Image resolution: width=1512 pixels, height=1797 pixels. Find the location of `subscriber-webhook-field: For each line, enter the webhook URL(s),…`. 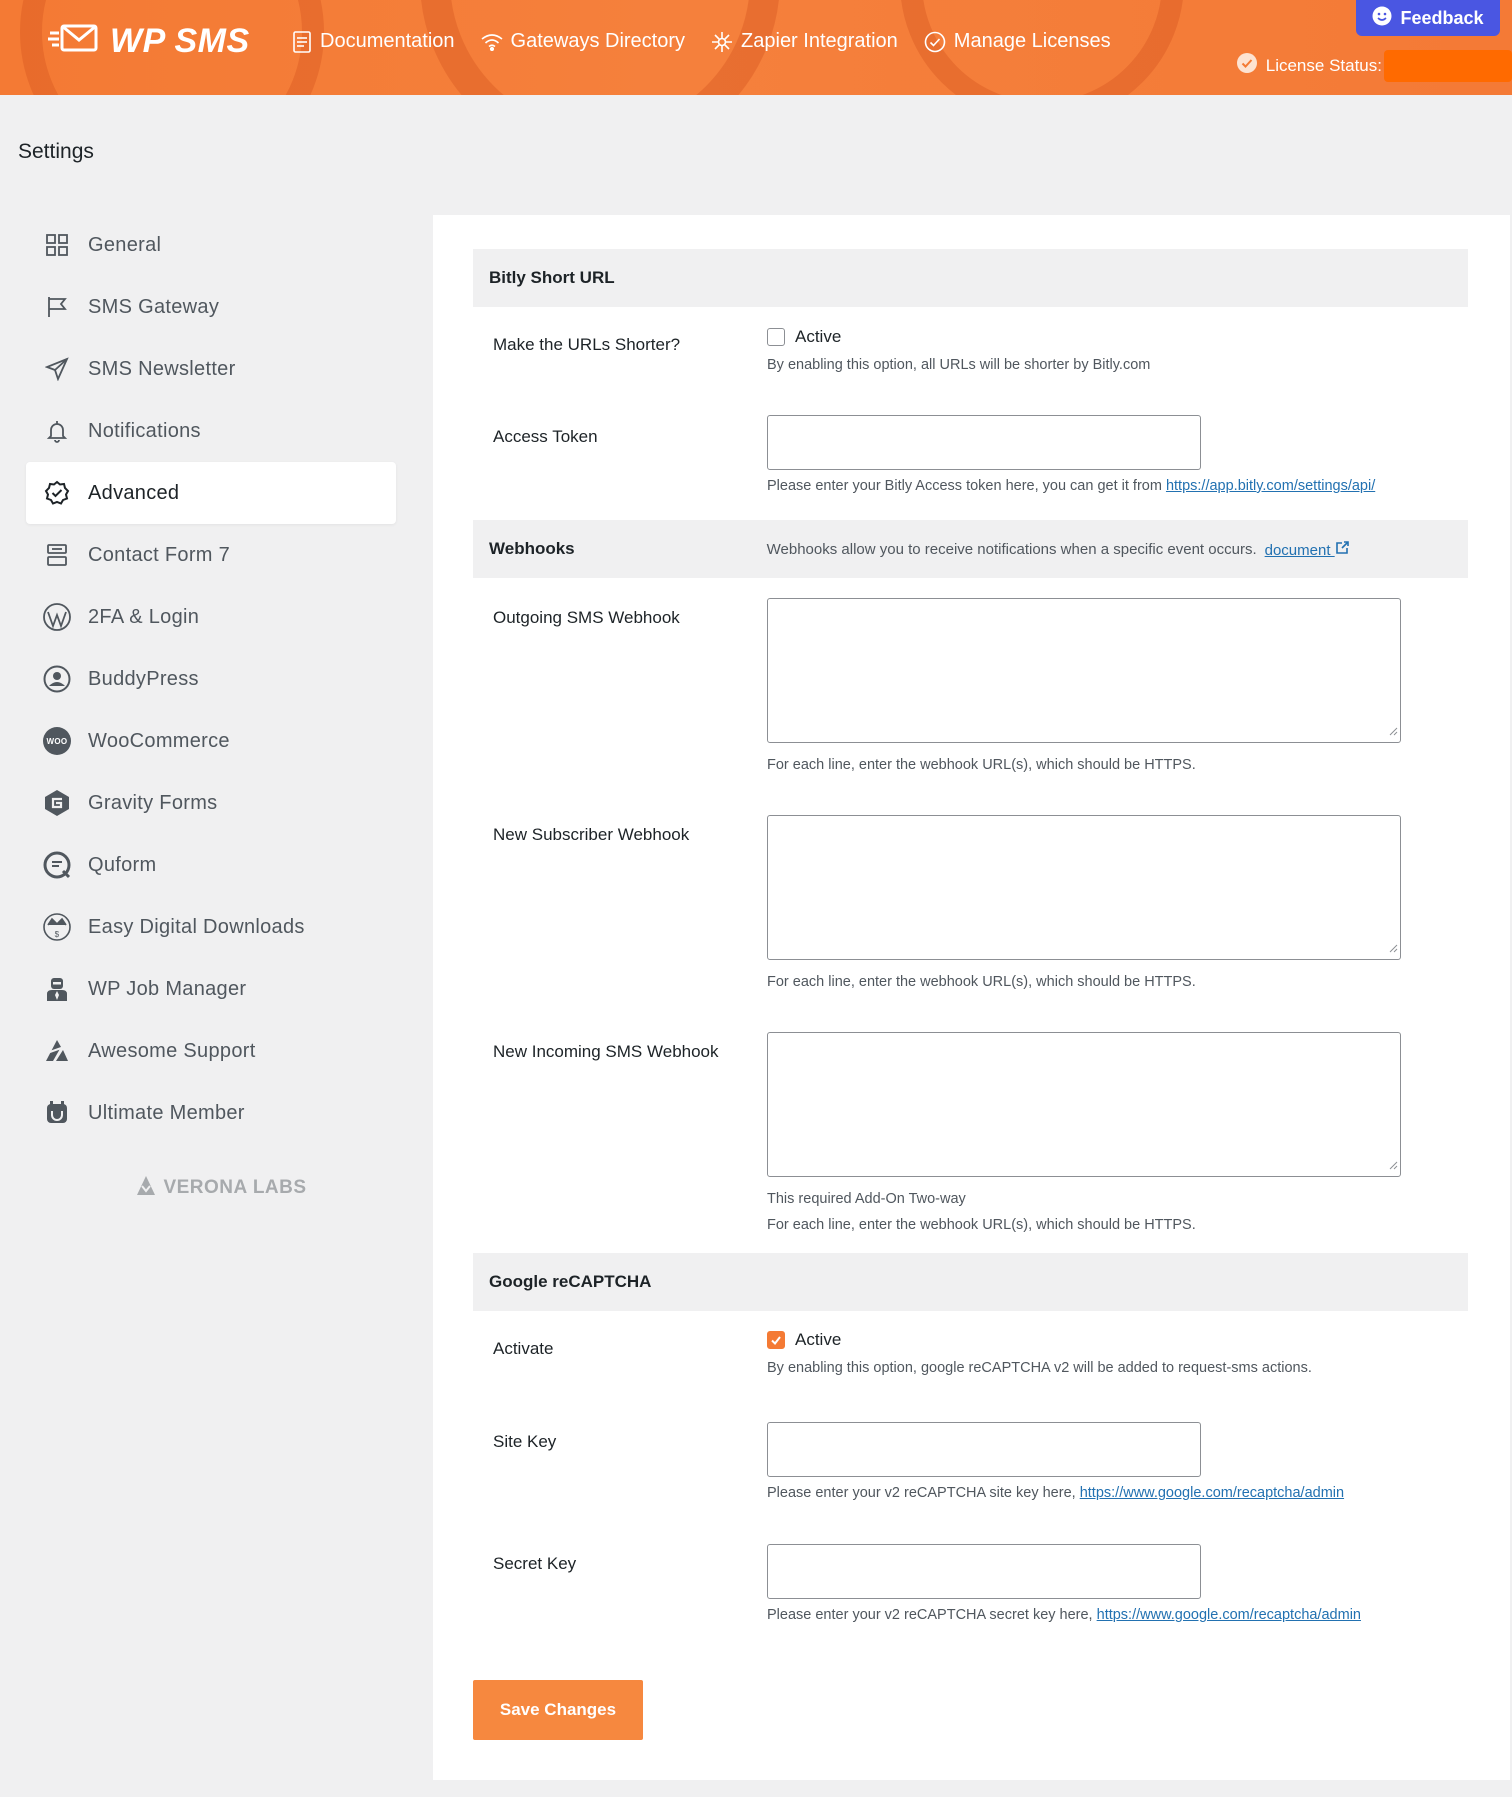

subscriber-webhook-field: For each line, enter the webhook URL(s),… is located at coordinates (1084, 902).